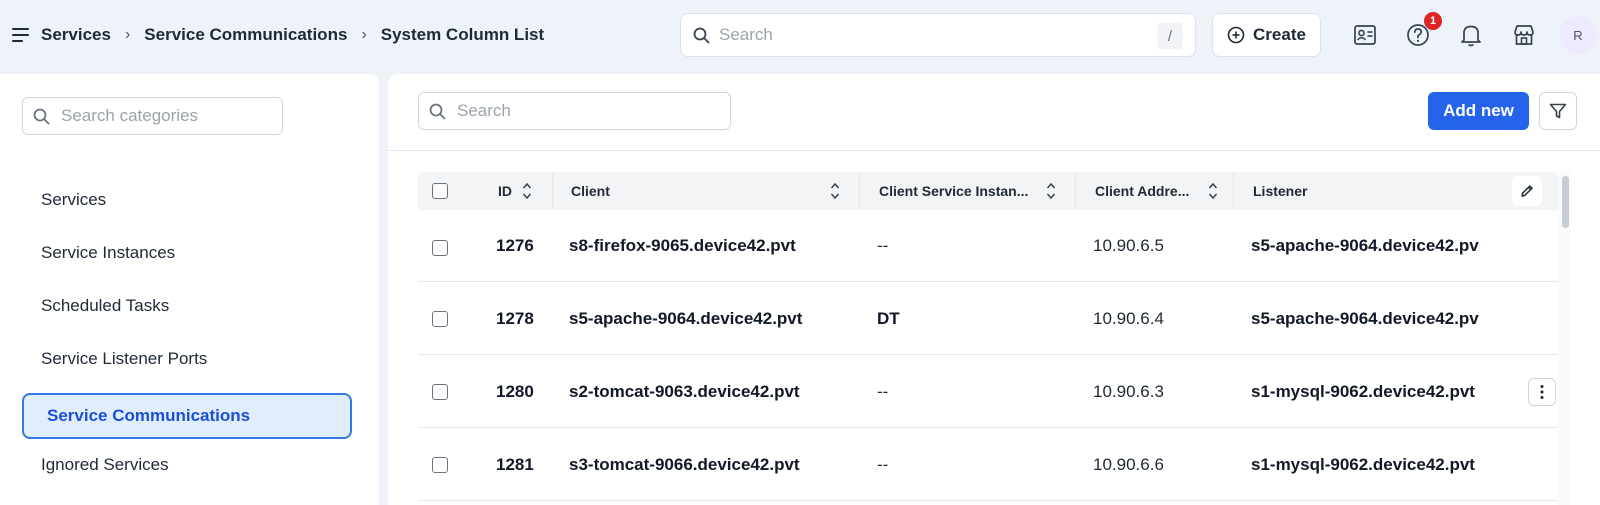 The height and width of the screenshot is (505, 1600). Describe the element at coordinates (1128, 245) in the screenshot. I see `cell-client-address: 10.90.6.5` at that location.